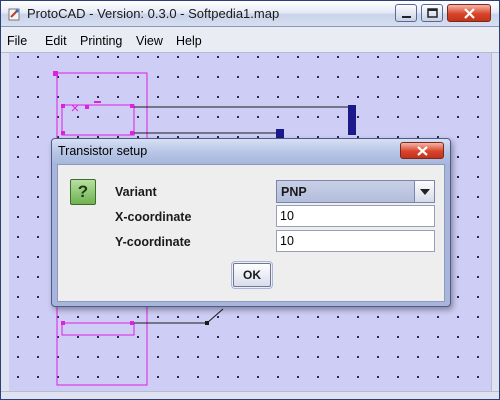  I want to click on variant-label: Variant, so click(136, 192).